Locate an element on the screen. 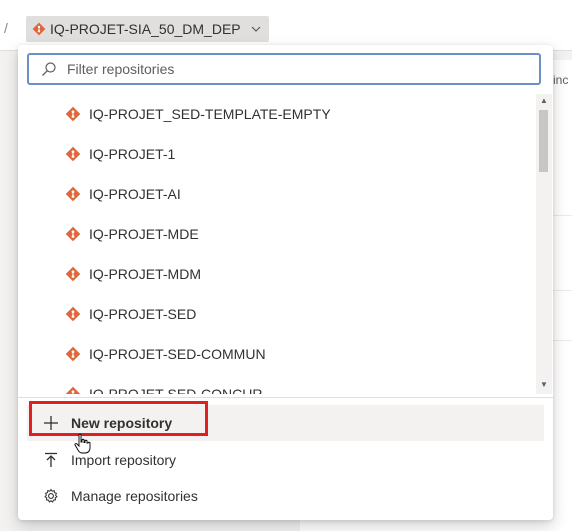  repository-item: IQ-PROJET-SED-CONCUR is located at coordinates (277, 384).